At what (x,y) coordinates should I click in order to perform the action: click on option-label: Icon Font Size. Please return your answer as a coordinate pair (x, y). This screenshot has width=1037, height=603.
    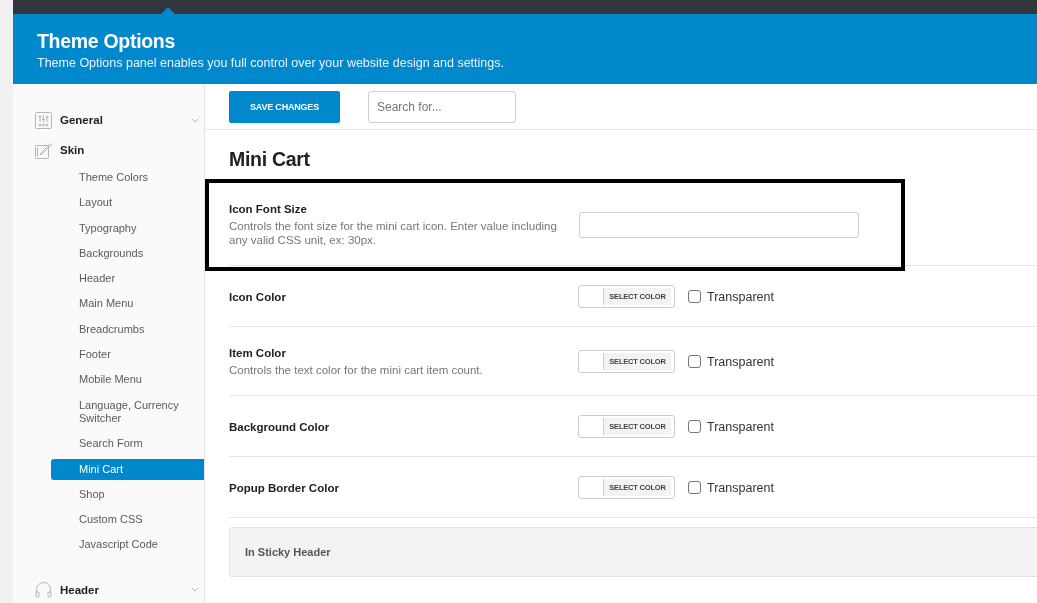
    Looking at the image, I should click on (268, 209).